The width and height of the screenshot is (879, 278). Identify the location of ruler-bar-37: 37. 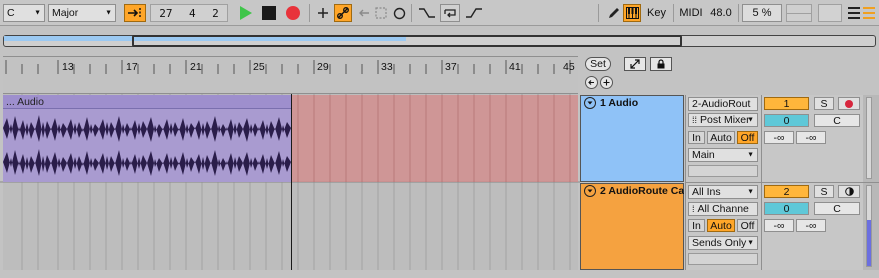
(451, 67).